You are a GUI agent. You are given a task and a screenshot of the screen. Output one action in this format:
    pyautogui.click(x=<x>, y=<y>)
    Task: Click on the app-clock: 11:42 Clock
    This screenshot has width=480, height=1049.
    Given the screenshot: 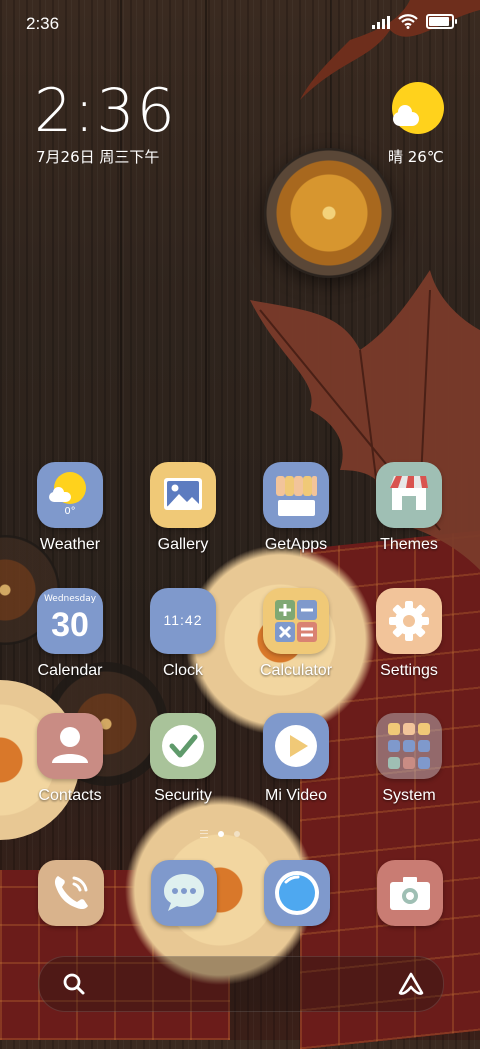 What is the action you would take?
    pyautogui.click(x=183, y=634)
    